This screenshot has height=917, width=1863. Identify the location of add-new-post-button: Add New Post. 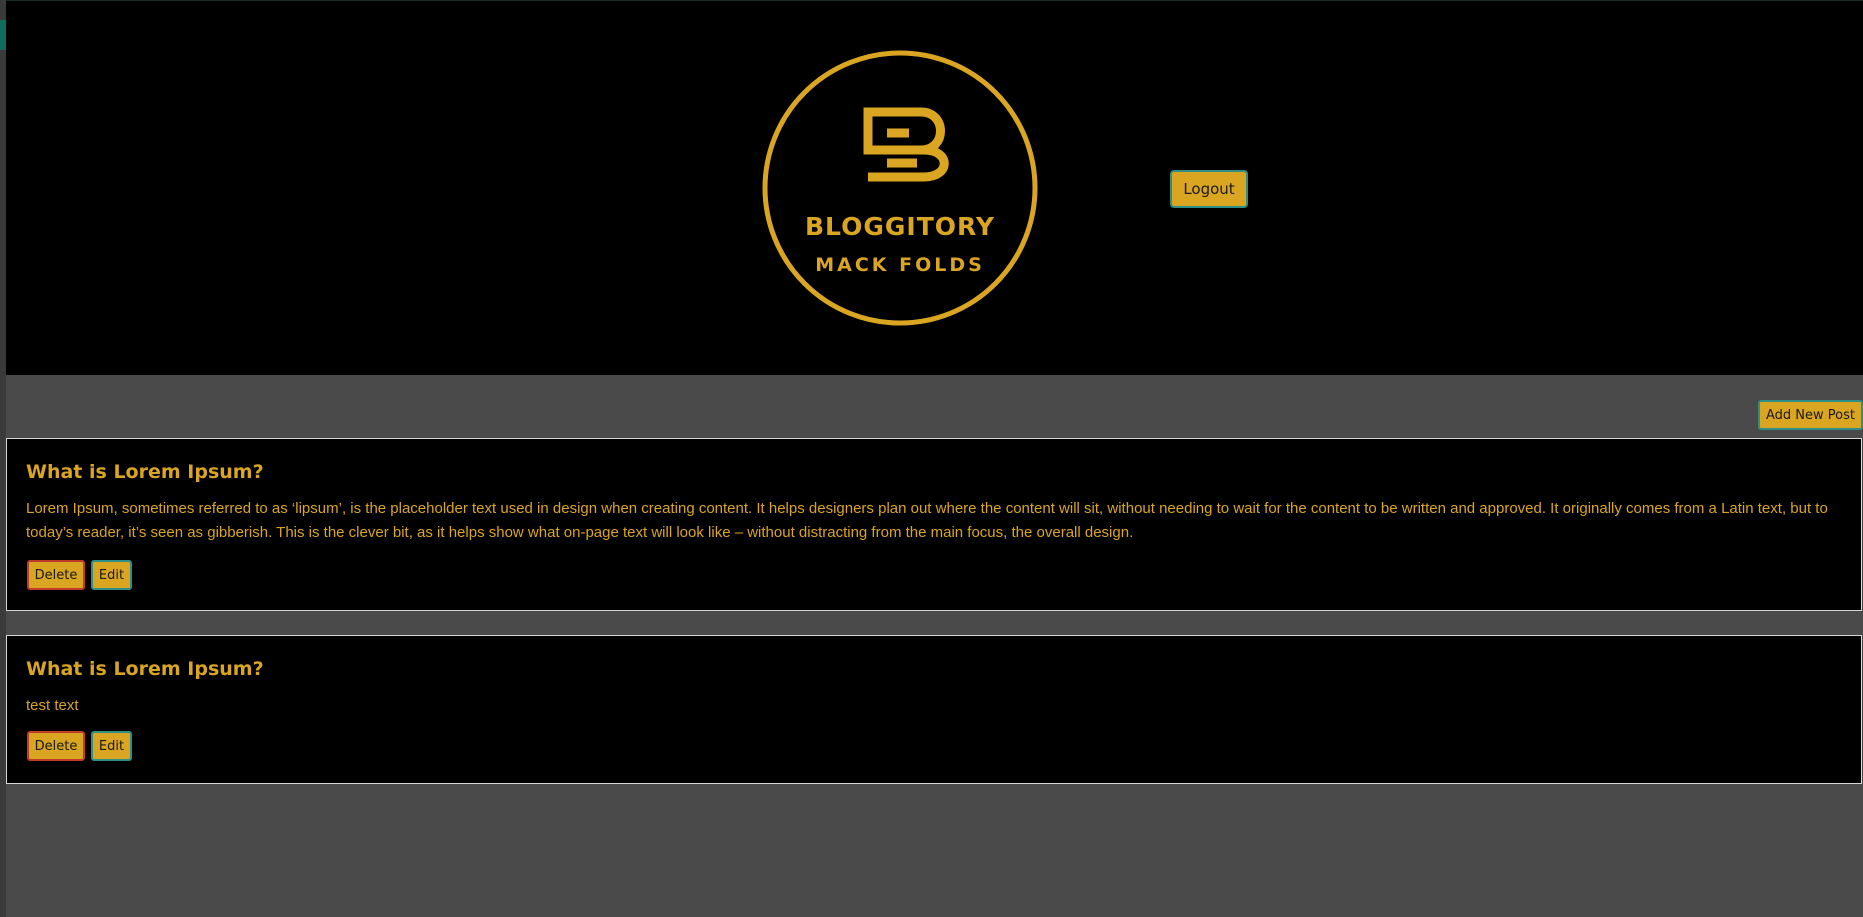
(1810, 415).